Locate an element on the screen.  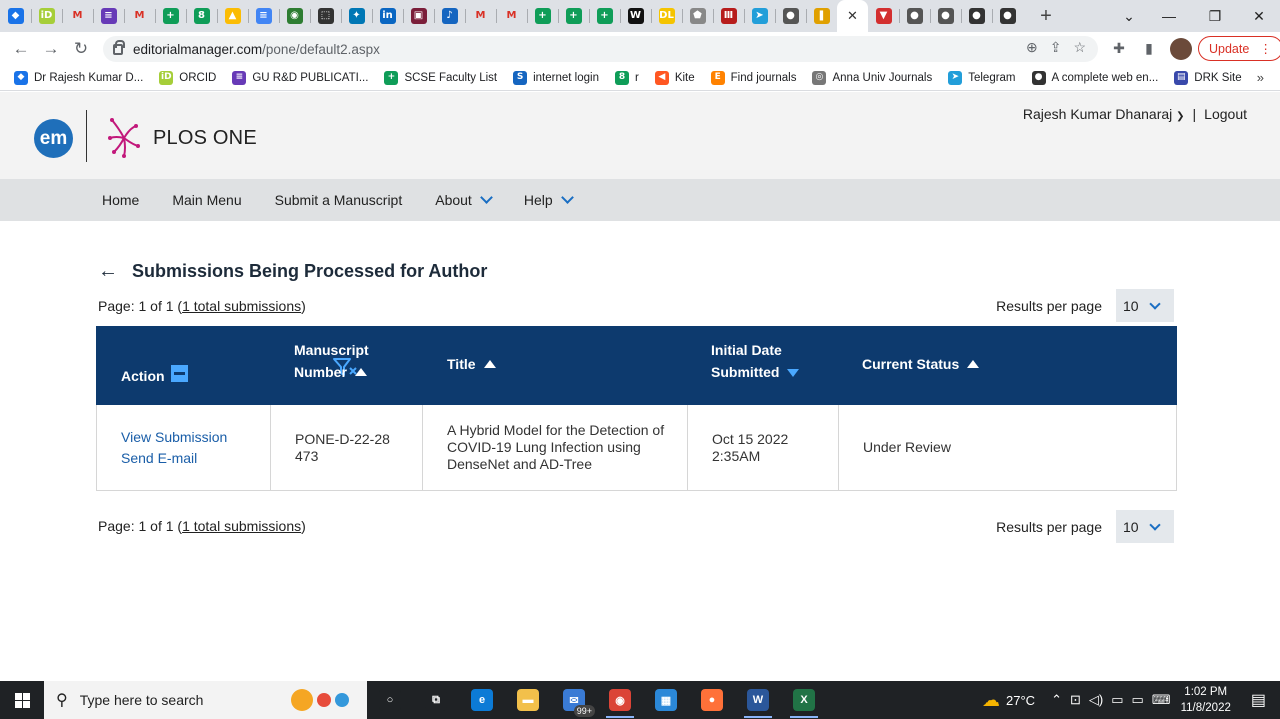
journal-name: PLOS ONE is located at coordinates (205, 138).